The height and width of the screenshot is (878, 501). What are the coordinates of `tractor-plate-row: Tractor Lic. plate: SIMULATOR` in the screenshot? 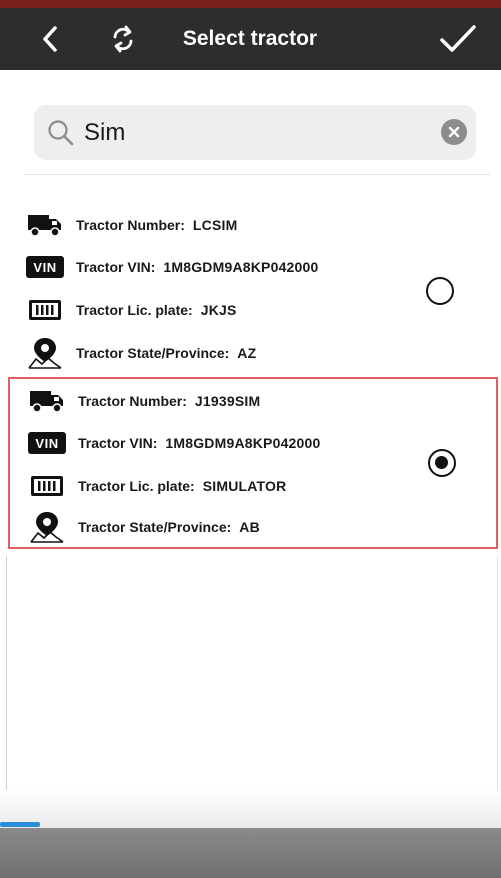 It's located at (228, 486).